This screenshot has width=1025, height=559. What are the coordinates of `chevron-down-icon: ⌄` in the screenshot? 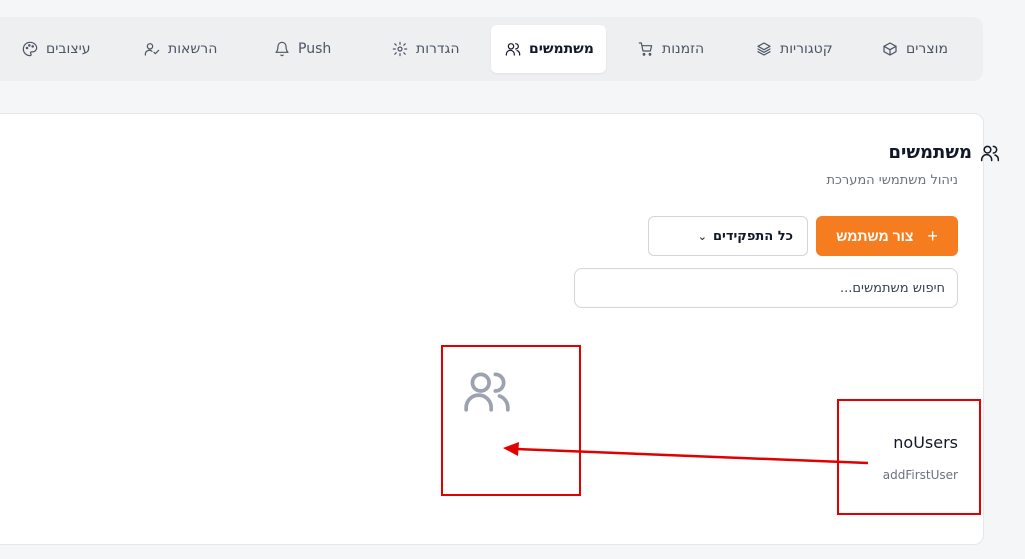 It's located at (702, 236).